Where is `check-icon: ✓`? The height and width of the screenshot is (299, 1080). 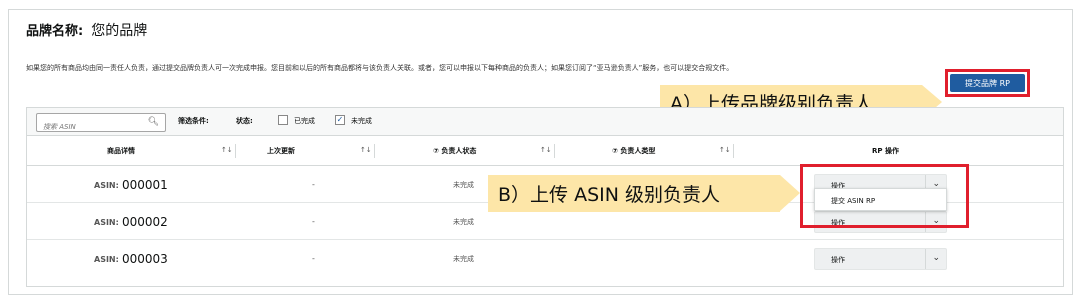
check-icon: ✓ is located at coordinates (340, 119).